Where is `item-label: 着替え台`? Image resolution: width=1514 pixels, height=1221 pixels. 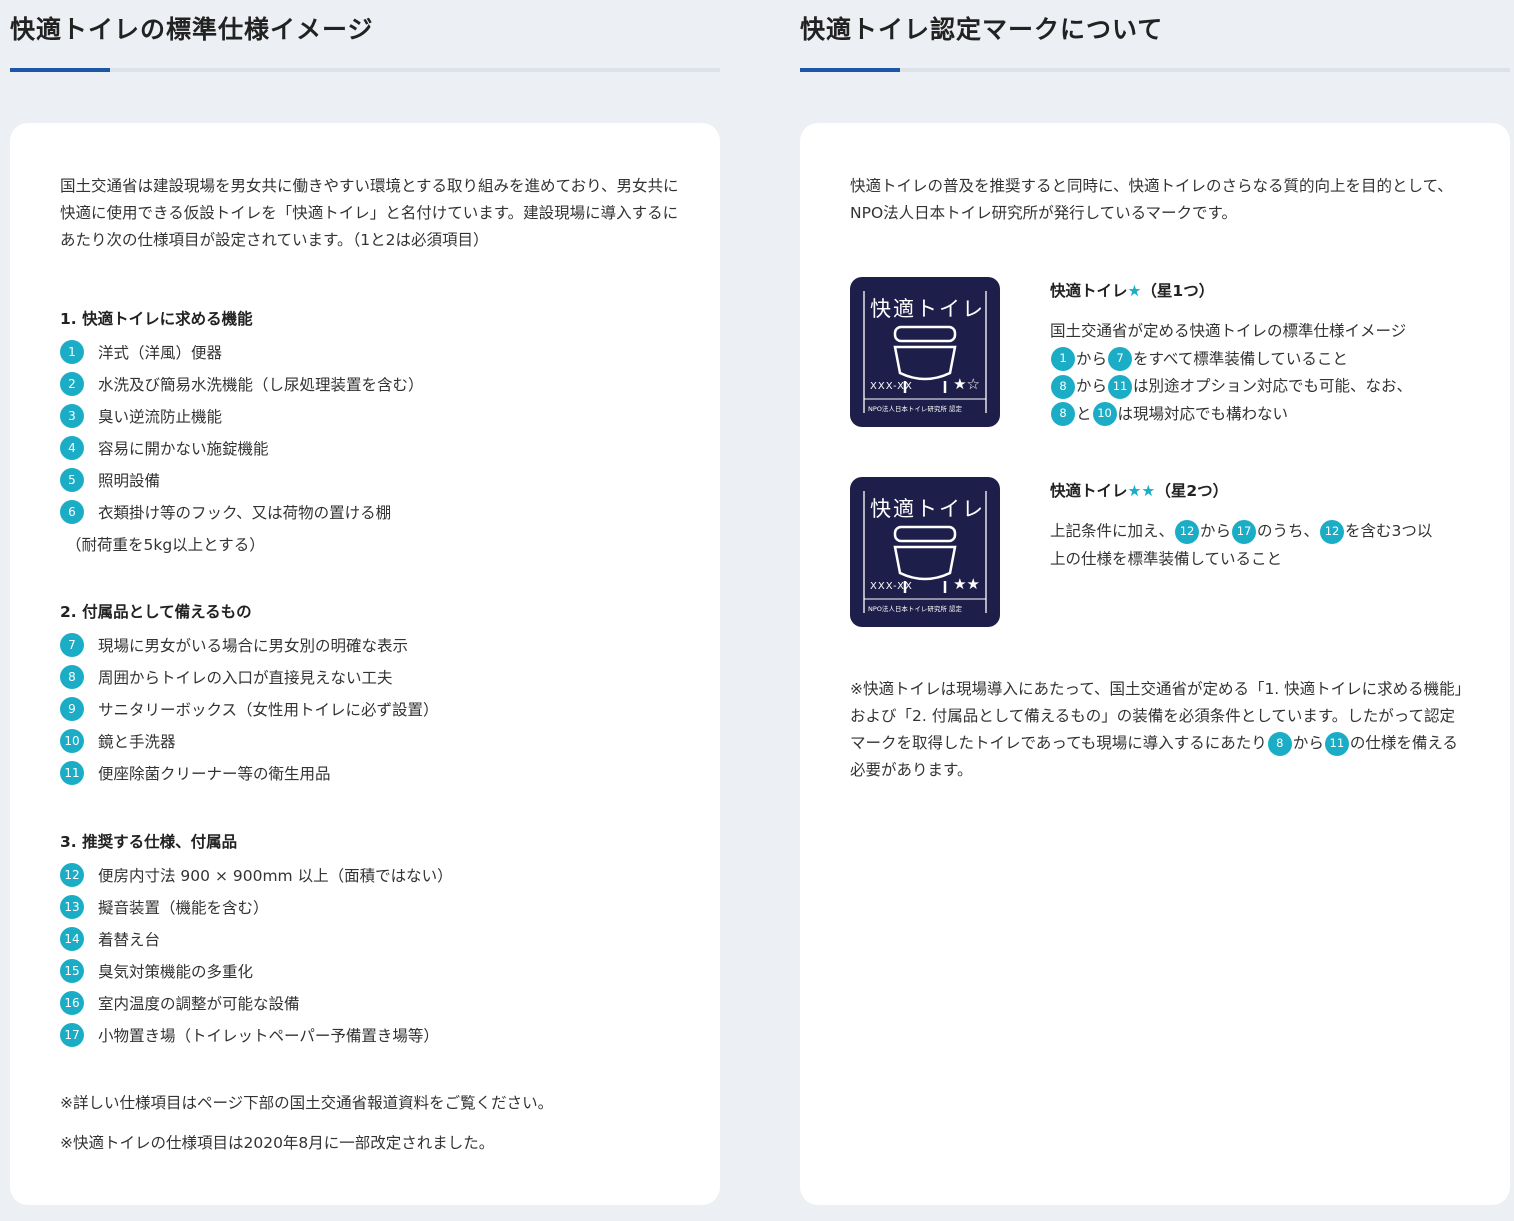 item-label: 着替え台 is located at coordinates (129, 940).